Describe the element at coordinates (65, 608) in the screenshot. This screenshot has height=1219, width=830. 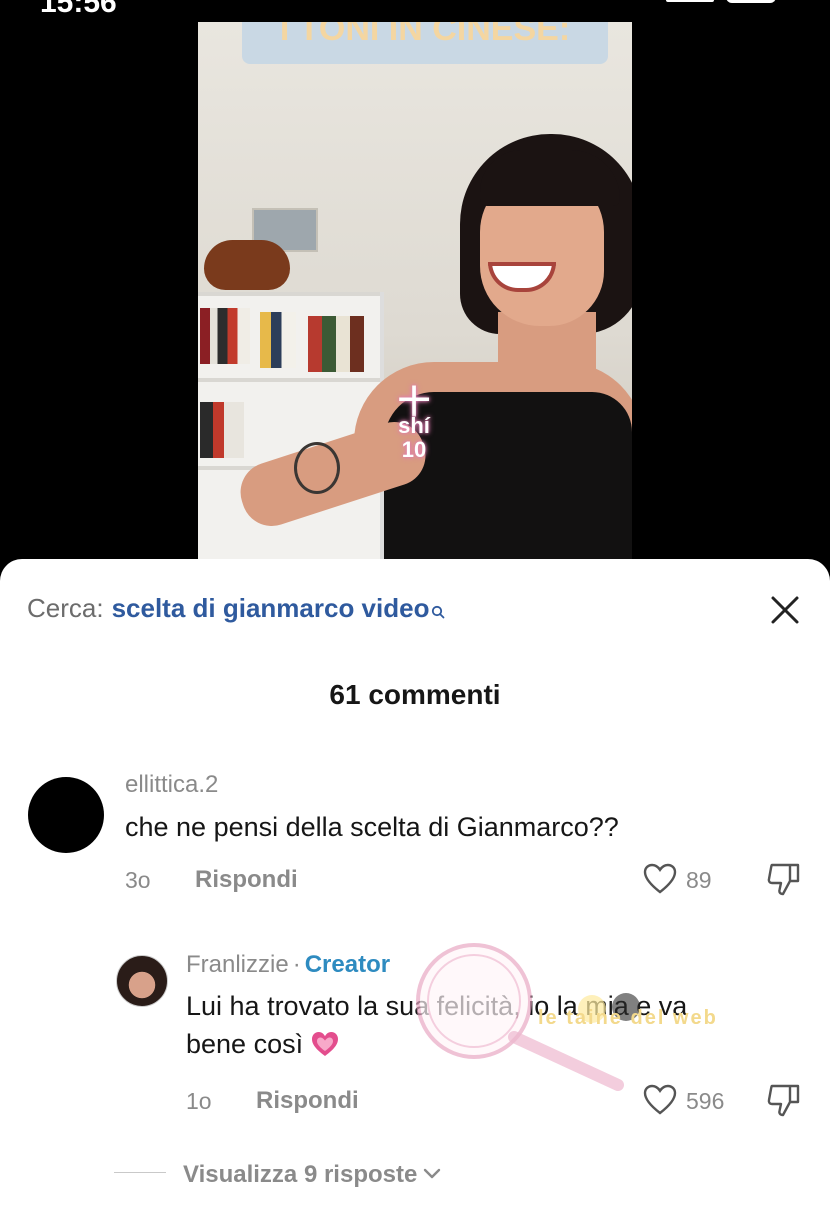
I see `search-label: Cerca:` at that location.